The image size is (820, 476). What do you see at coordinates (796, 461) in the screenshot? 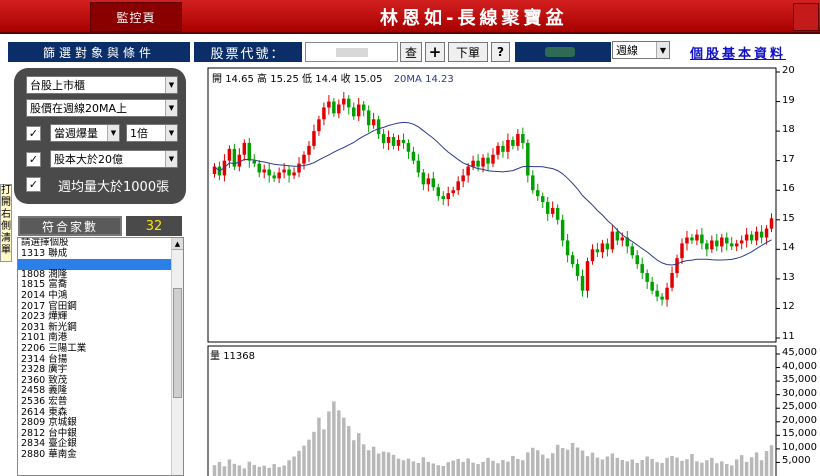
I see `volume-tick-label: 5,000` at bounding box center [796, 461].